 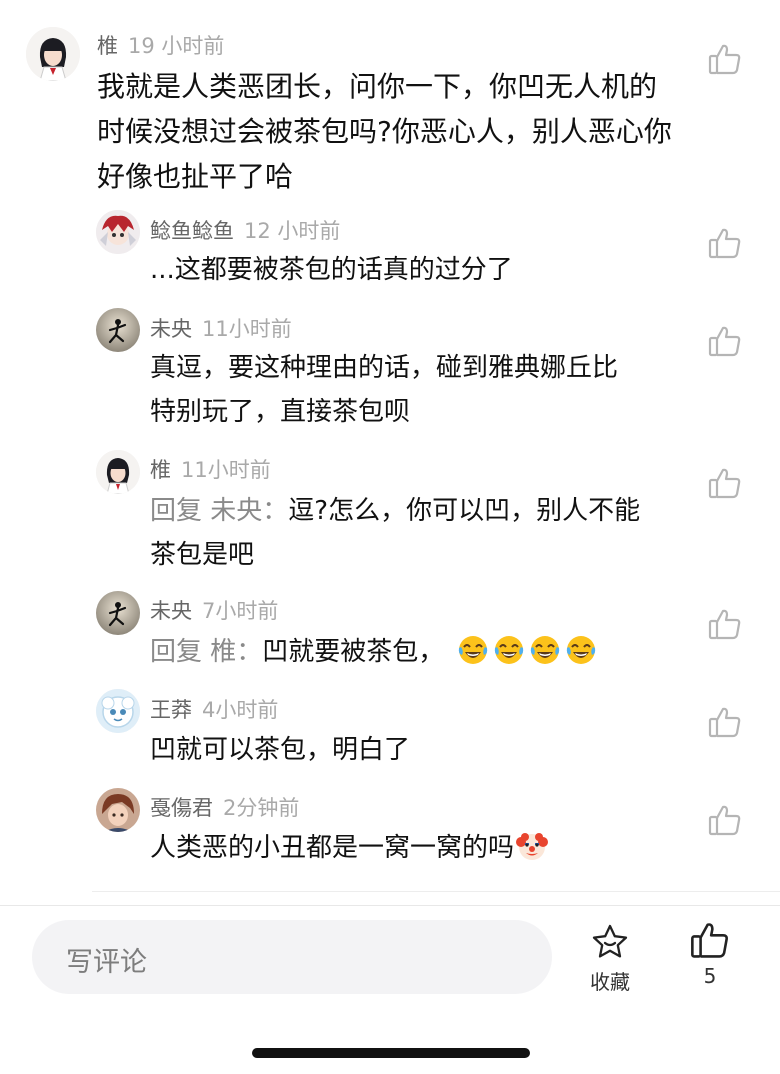 What do you see at coordinates (377, 86) in the screenshot?
I see `comment-line: 我就是人类恶团长，问你一下，你凹无人机的` at bounding box center [377, 86].